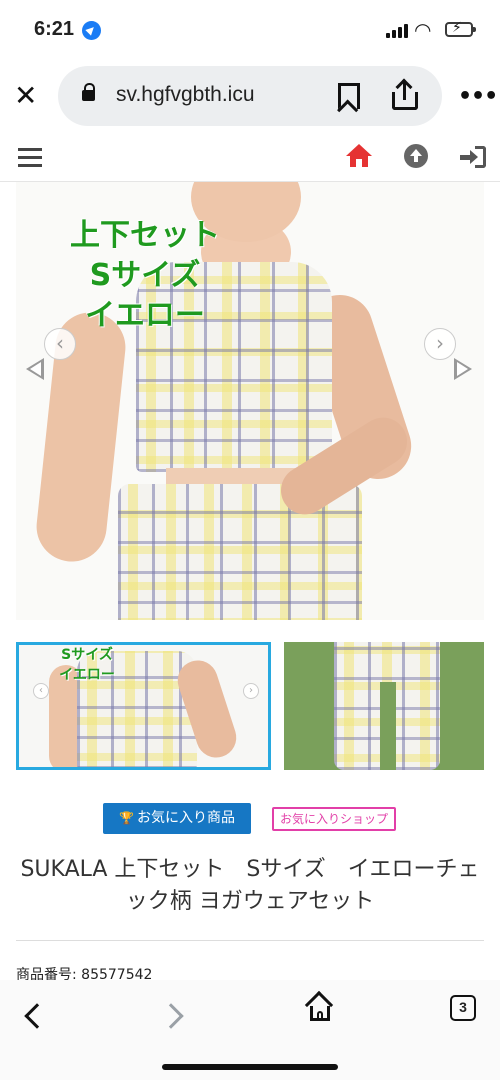  What do you see at coordinates (250, 158) in the screenshot?
I see `site-nav-bar` at bounding box center [250, 158].